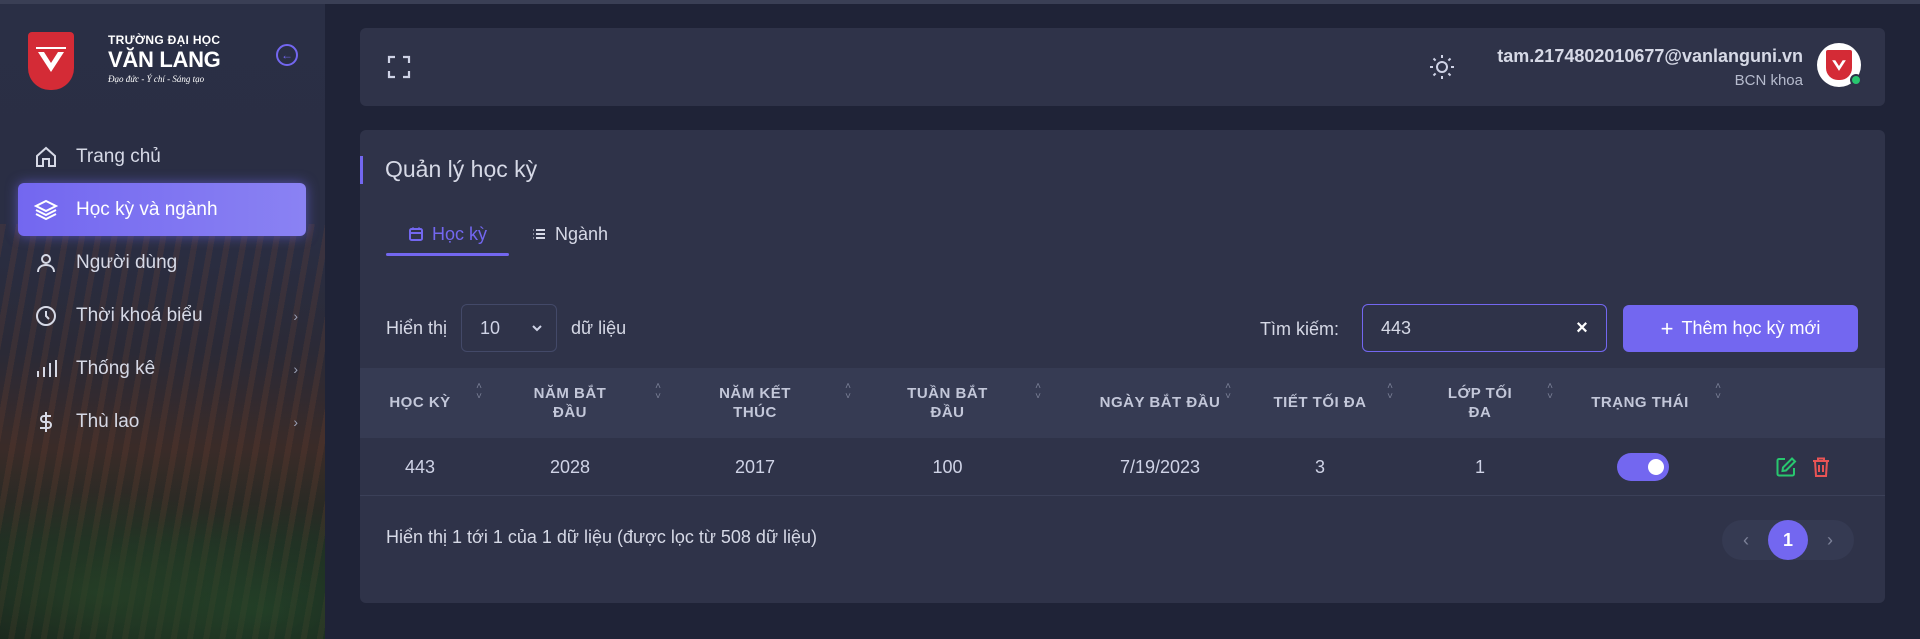 The width and height of the screenshot is (1920, 639). What do you see at coordinates (947, 466) in the screenshot?
I see `cell-start-week: 100` at bounding box center [947, 466].